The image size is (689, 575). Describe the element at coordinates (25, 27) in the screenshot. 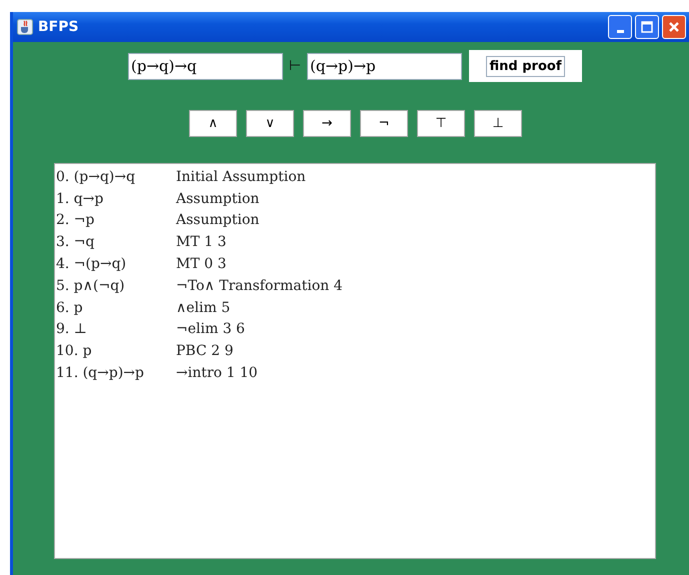

I see `coffee-cup-icon` at that location.